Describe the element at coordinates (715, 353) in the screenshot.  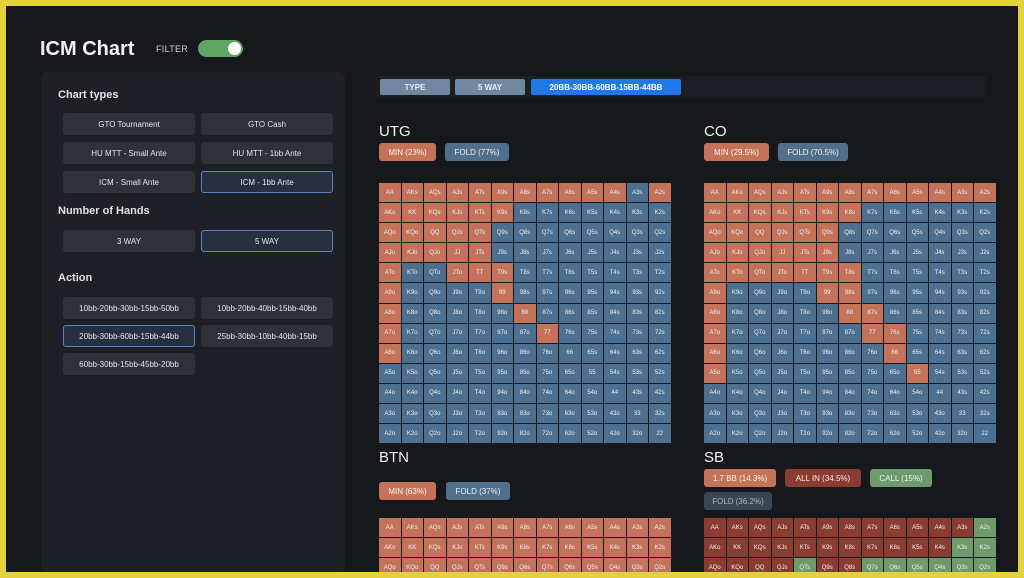
I see `hand-cell: A6o` at that location.